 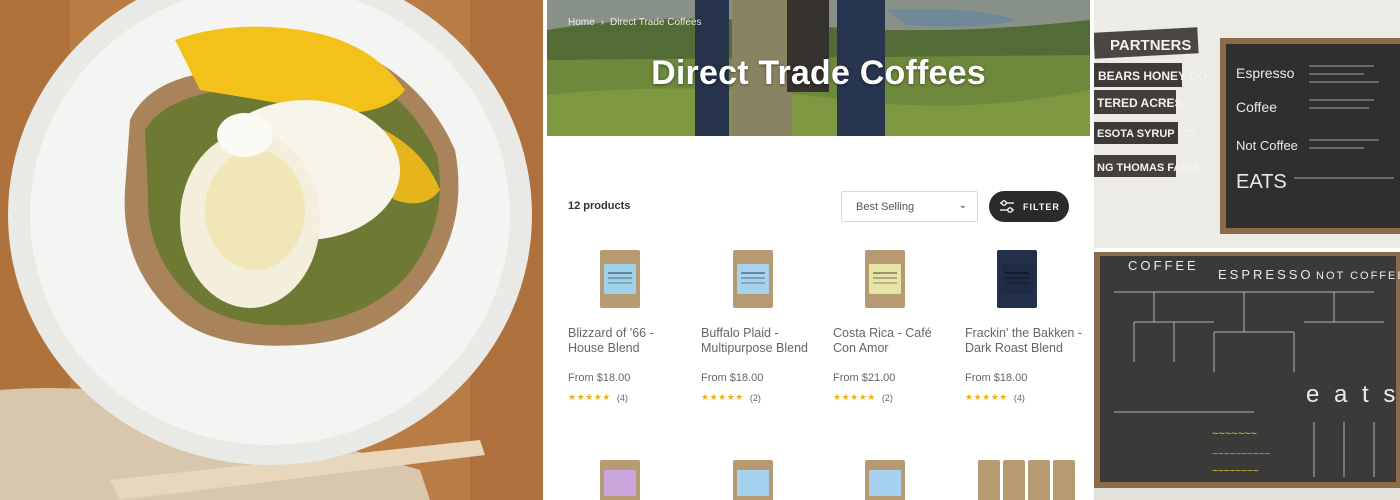 I want to click on menu-not-coffee: Not Coffee, so click(x=1267, y=145).